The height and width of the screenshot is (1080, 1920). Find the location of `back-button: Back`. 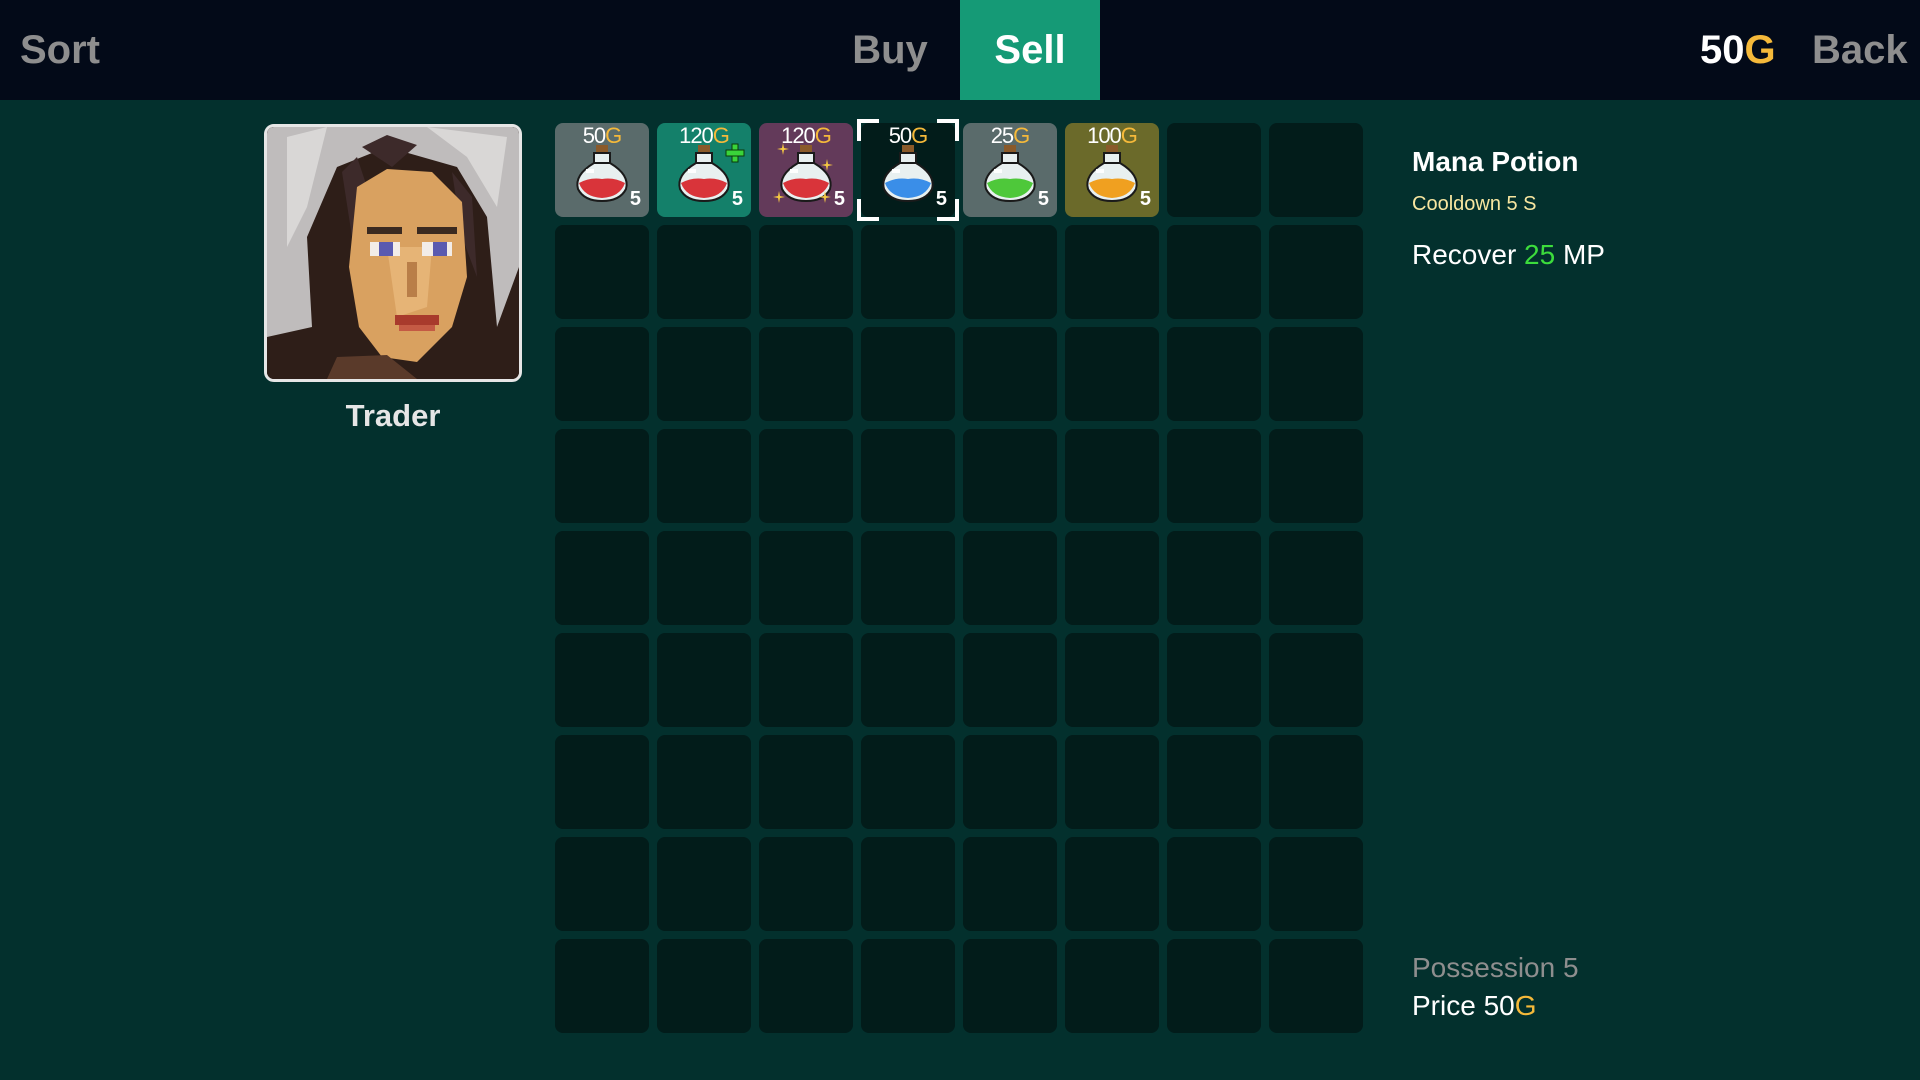

back-button: Back is located at coordinates (1860, 50).